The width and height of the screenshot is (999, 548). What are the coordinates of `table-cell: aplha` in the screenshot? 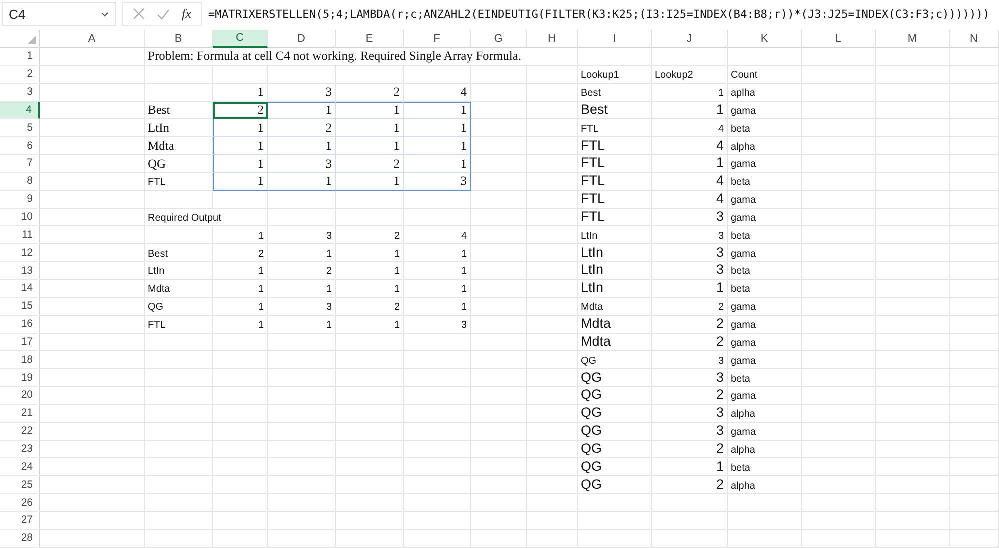 It's located at (765, 93).